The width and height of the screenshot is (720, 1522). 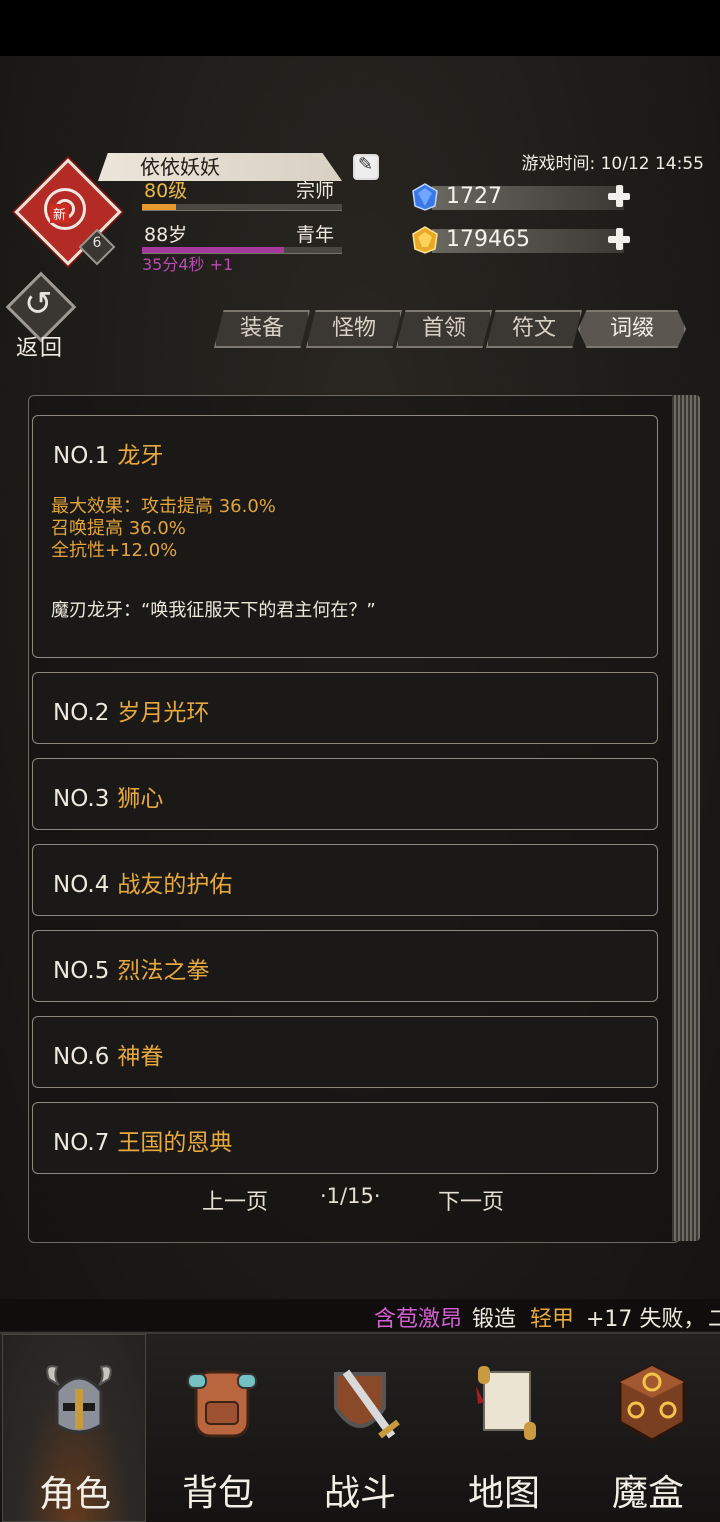 I want to click on entry-quote: 魔刃龙牙：“唤我征服天下的君主何在？”, so click(x=213, y=610).